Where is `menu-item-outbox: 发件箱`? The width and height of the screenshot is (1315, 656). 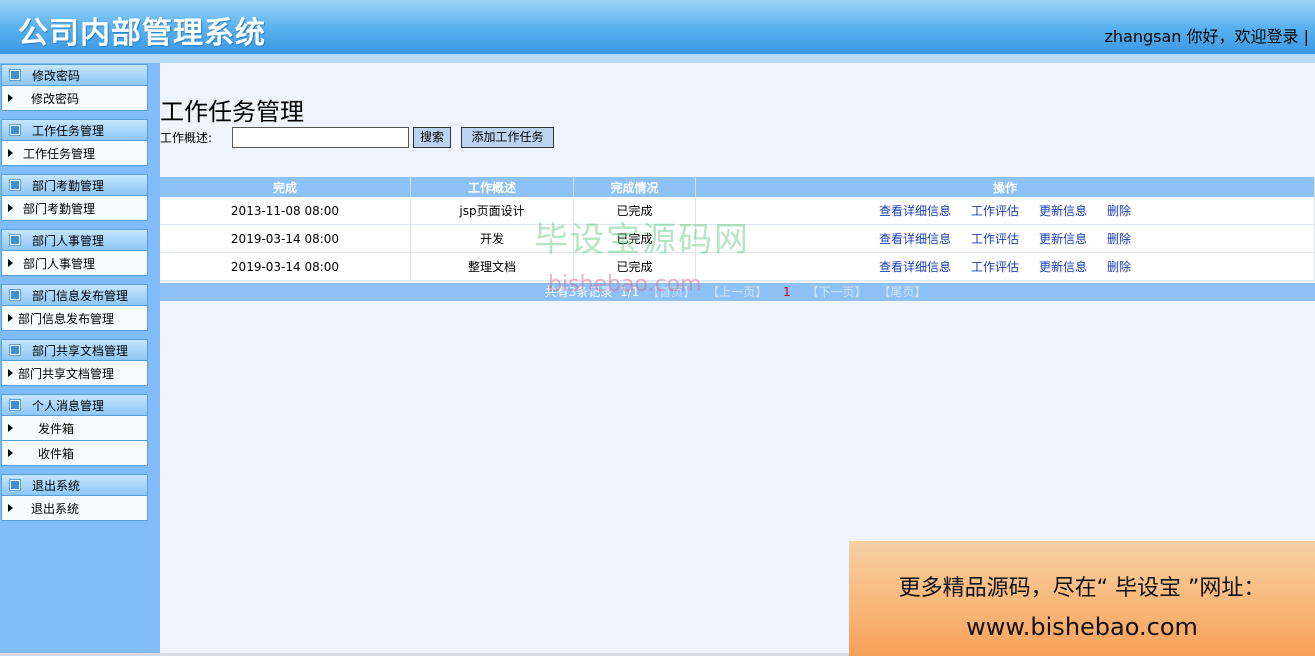
menu-item-outbox: 发件箱 is located at coordinates (74, 428).